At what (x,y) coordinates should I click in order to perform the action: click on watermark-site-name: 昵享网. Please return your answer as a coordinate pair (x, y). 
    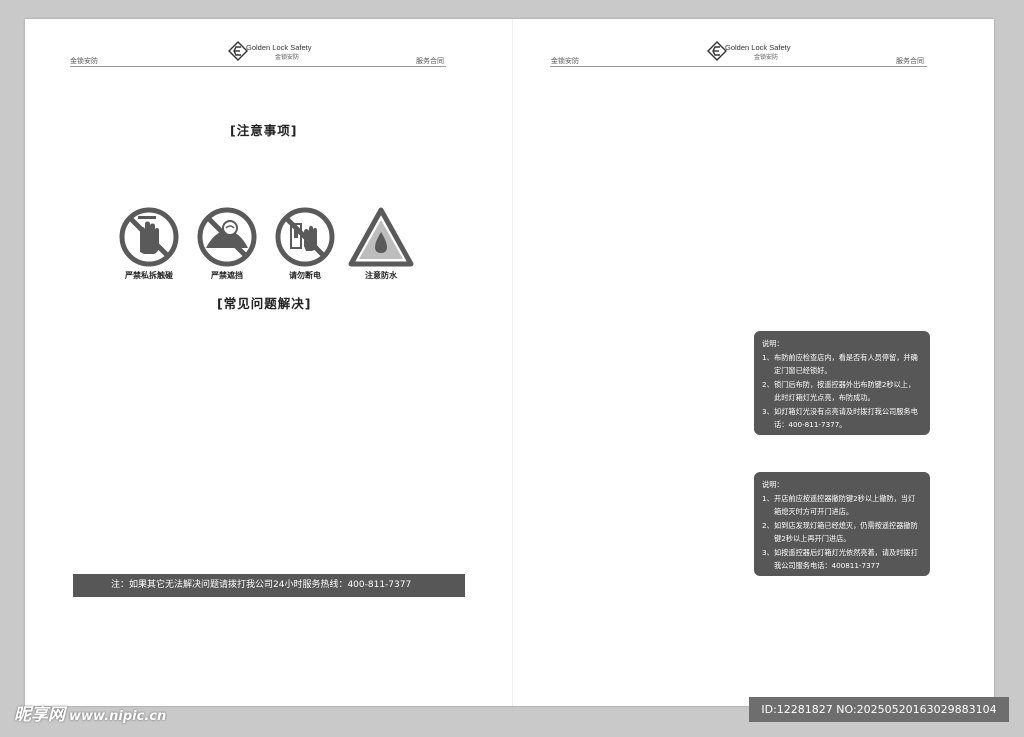
    Looking at the image, I should click on (39, 715).